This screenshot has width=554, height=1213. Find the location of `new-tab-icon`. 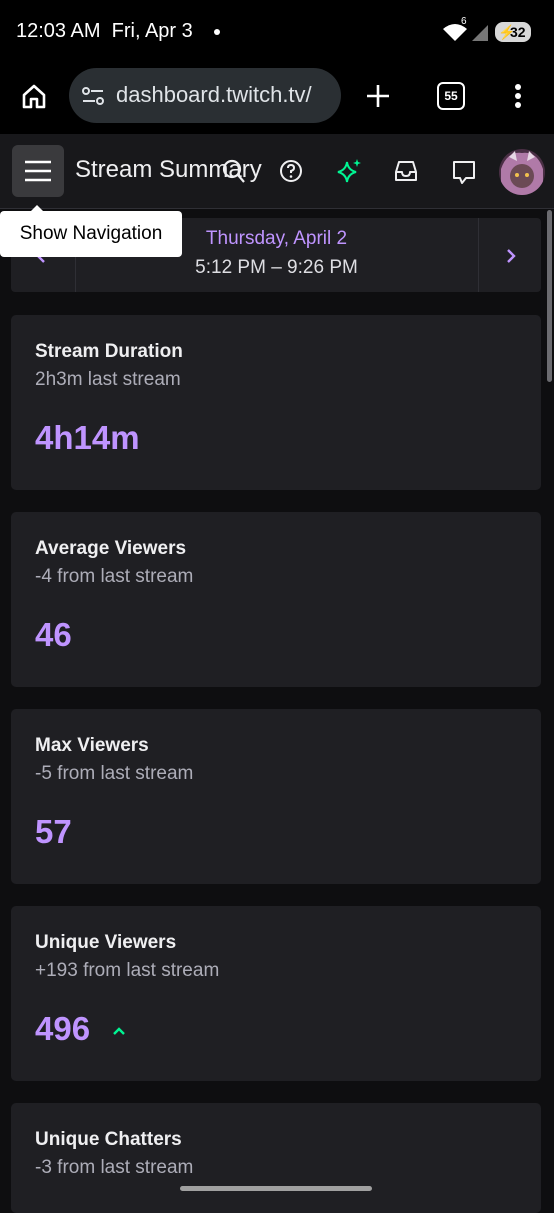

new-tab-icon is located at coordinates (378, 96).